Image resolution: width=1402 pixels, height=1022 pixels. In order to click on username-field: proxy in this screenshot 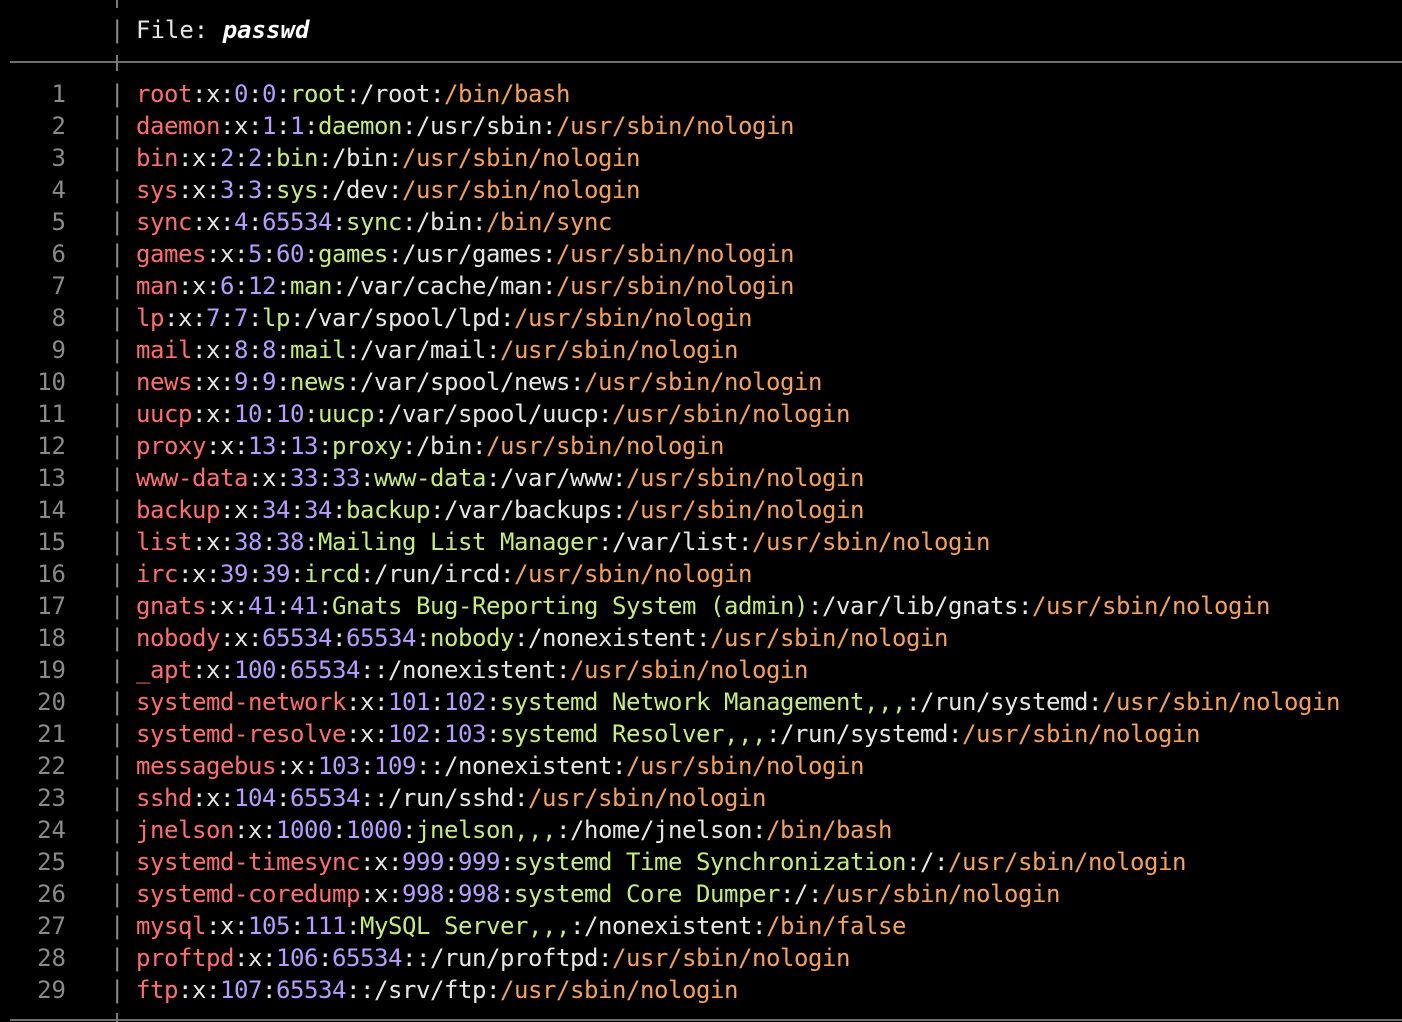, I will do `click(171, 446)`.